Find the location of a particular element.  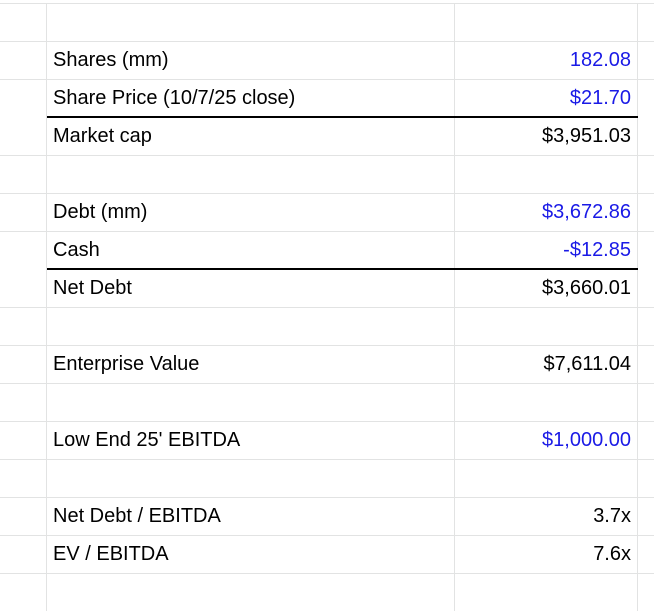

row-value: 3.7x is located at coordinates (612, 516).